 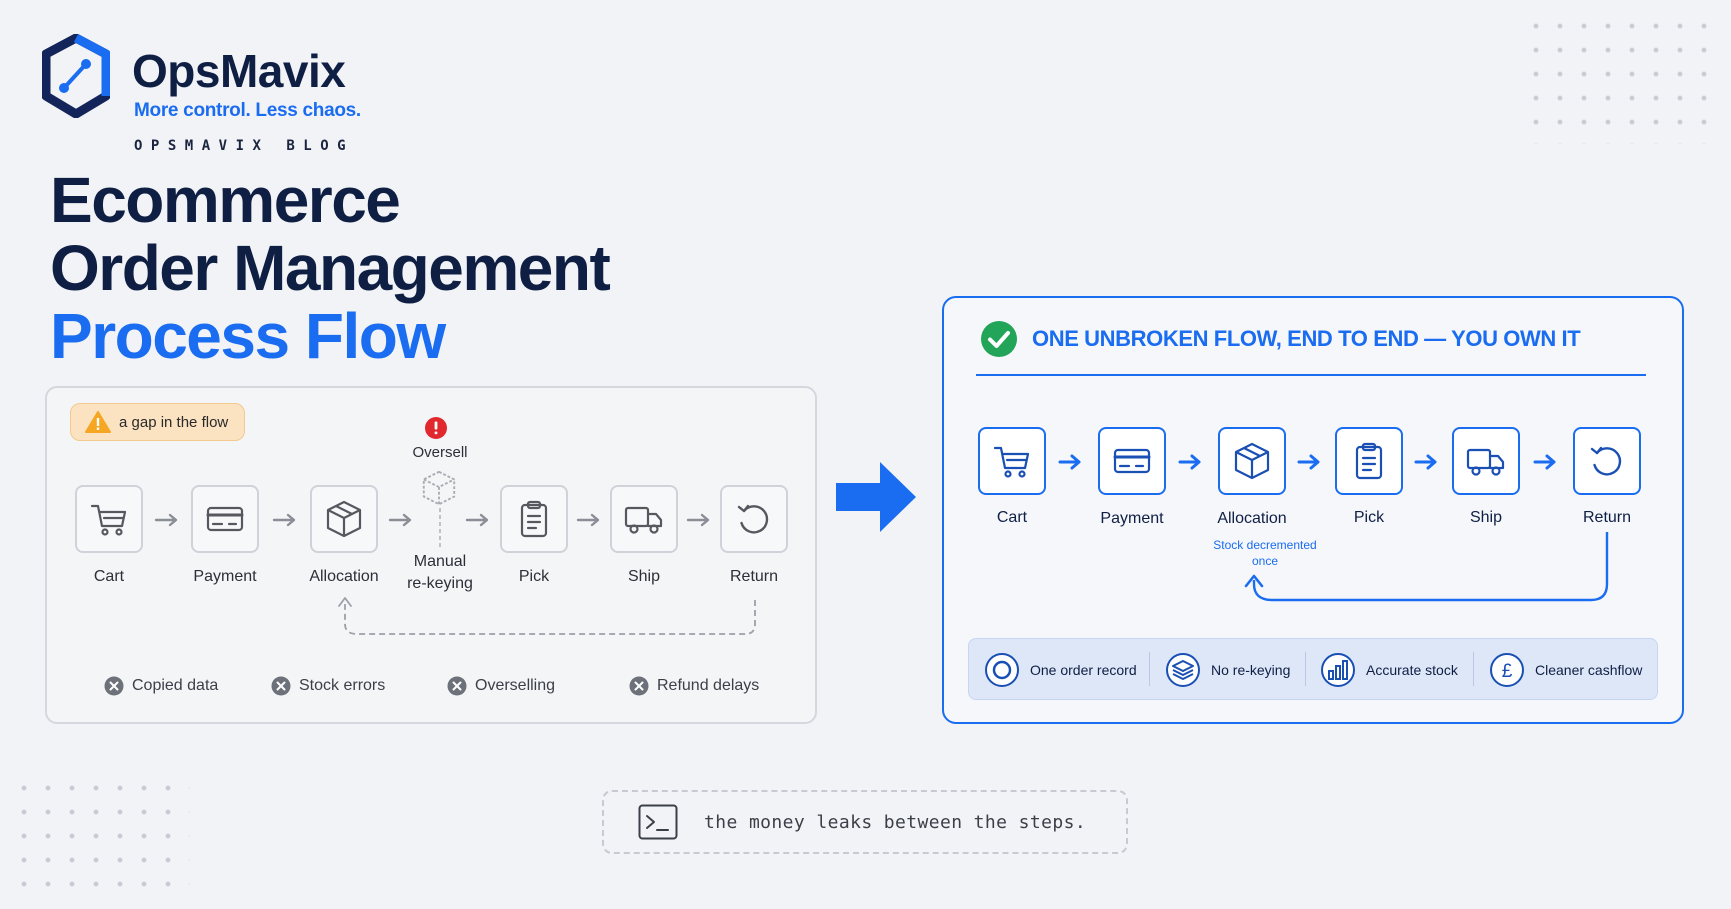 I want to click on problem-label: Overselling, so click(x=515, y=685).